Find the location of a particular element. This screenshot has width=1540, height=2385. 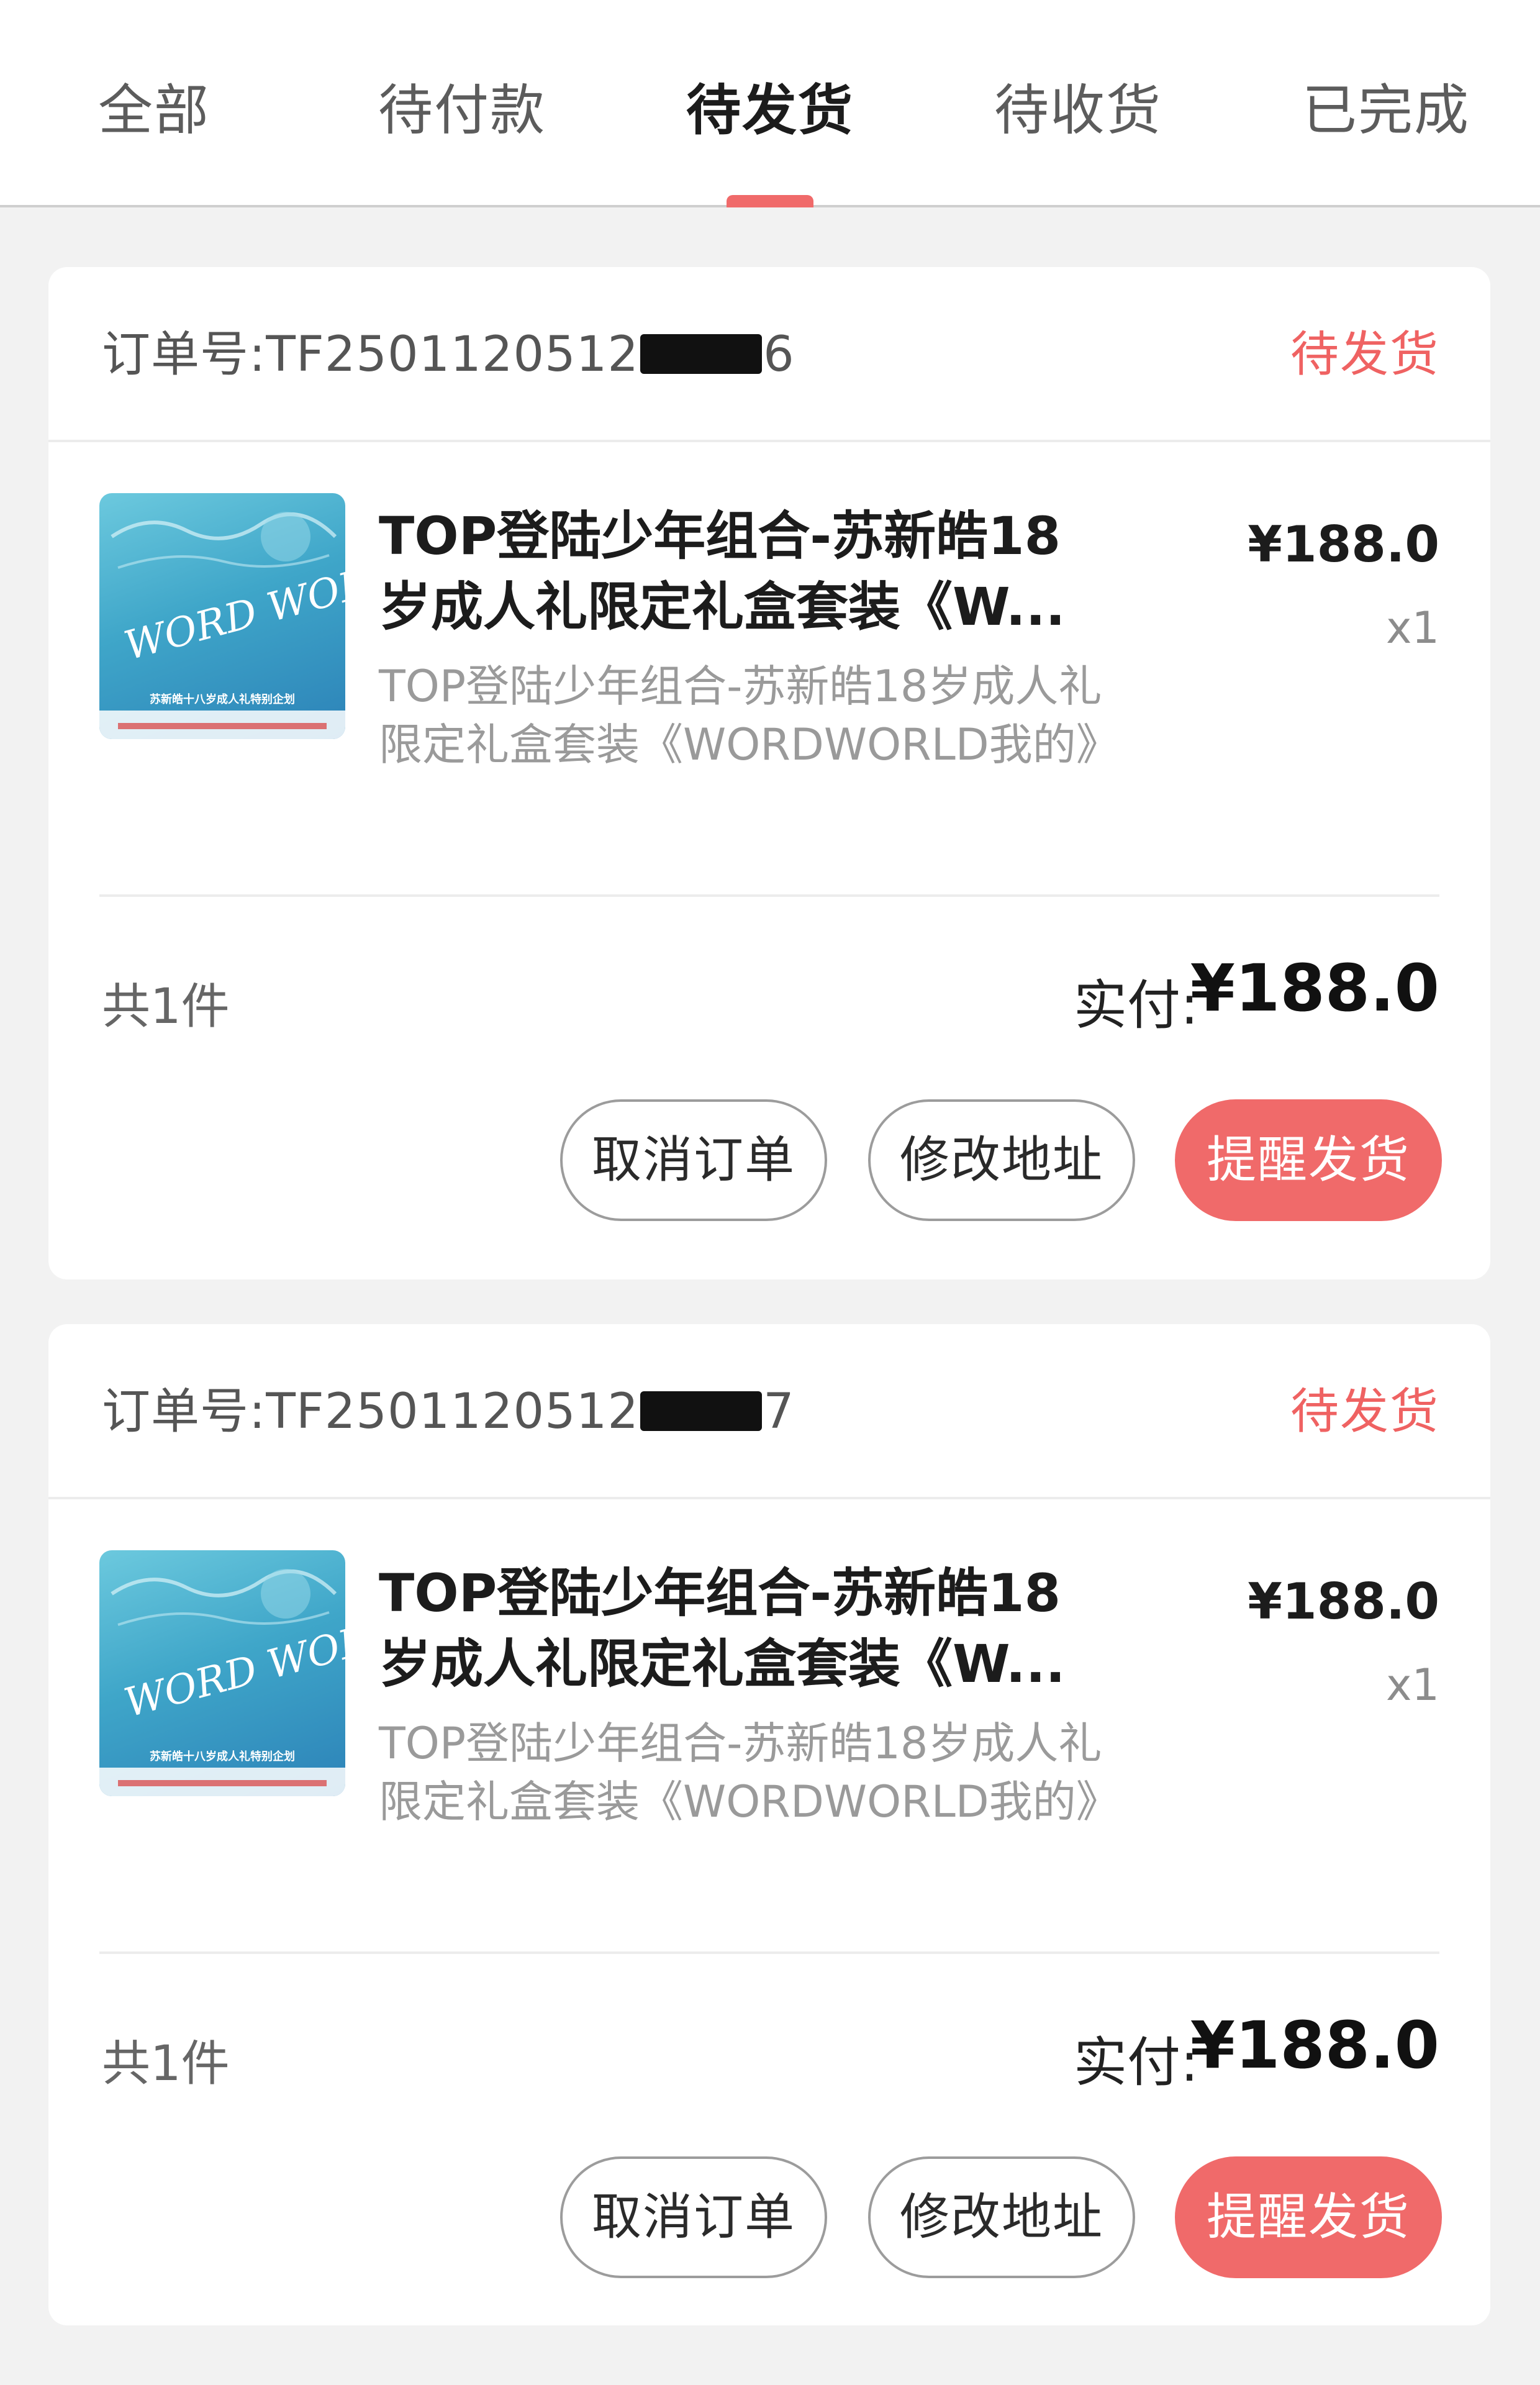

tab-pending-shipment: 待发货 is located at coordinates (770, 111).